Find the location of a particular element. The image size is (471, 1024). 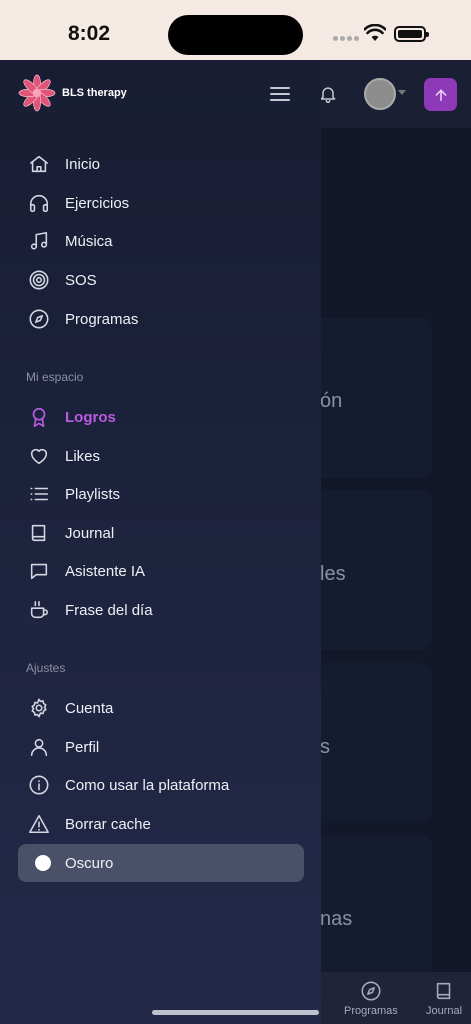

background-card-title: les is located at coordinates (333, 574).